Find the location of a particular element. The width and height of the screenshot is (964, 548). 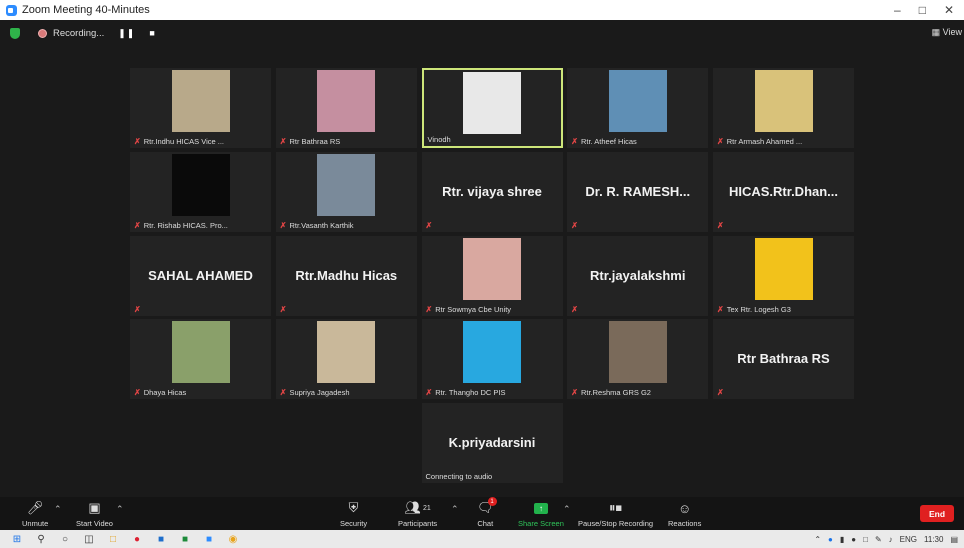

volume-icon: ♪ is located at coordinates (891, 539).